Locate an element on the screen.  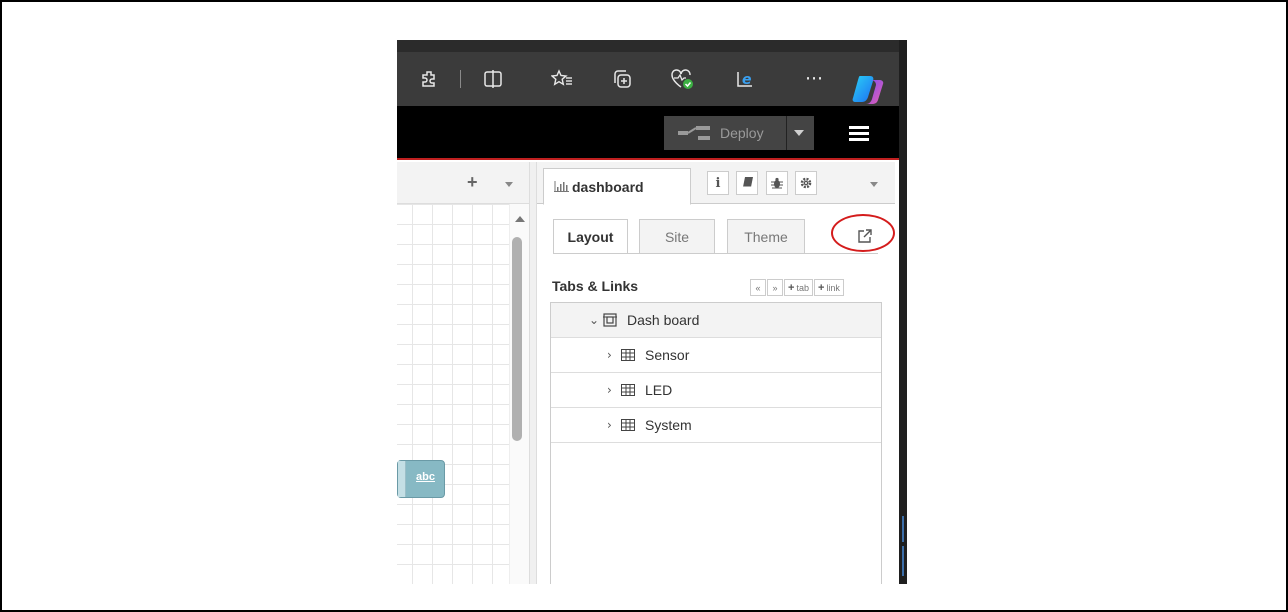
text-node: abc is located at coordinates (421, 479).